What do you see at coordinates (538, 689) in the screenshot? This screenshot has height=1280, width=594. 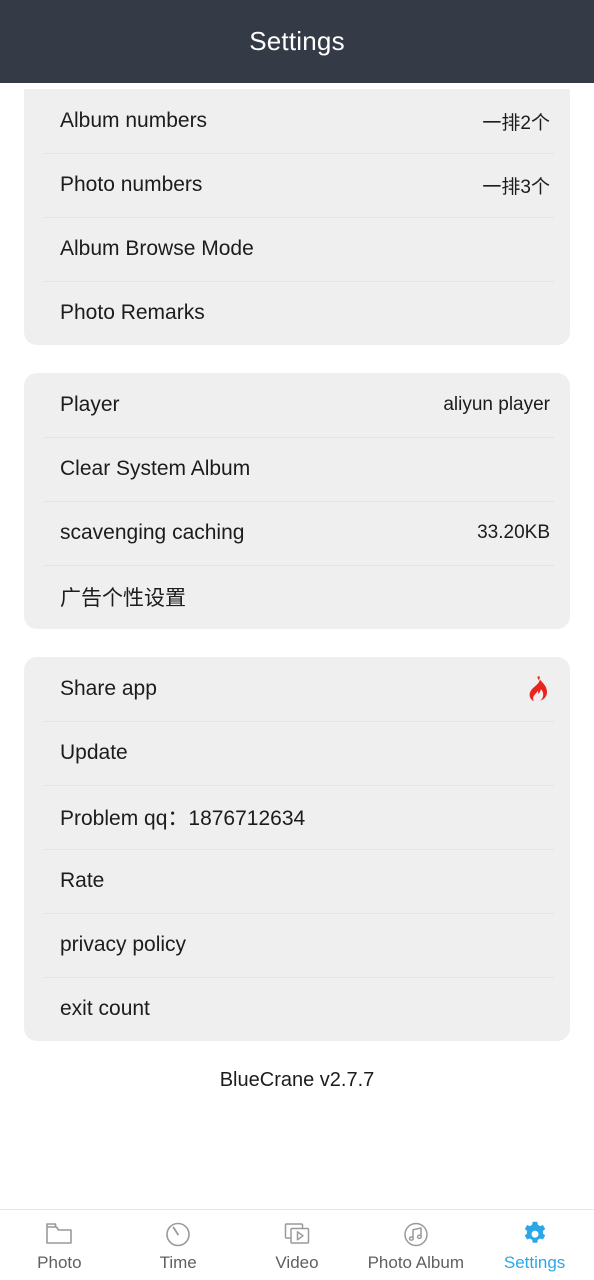 I see `flame-icon` at bounding box center [538, 689].